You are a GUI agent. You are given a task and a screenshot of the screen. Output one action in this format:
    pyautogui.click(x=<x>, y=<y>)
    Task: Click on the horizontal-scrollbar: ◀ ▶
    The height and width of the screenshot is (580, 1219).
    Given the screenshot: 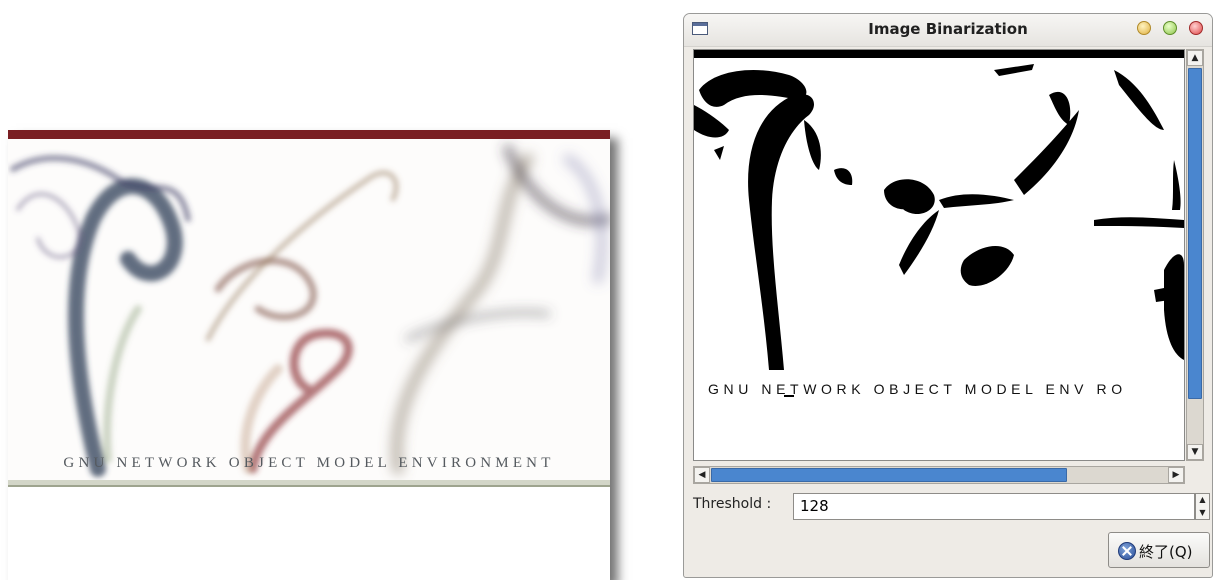 What is the action you would take?
    pyautogui.click(x=939, y=475)
    